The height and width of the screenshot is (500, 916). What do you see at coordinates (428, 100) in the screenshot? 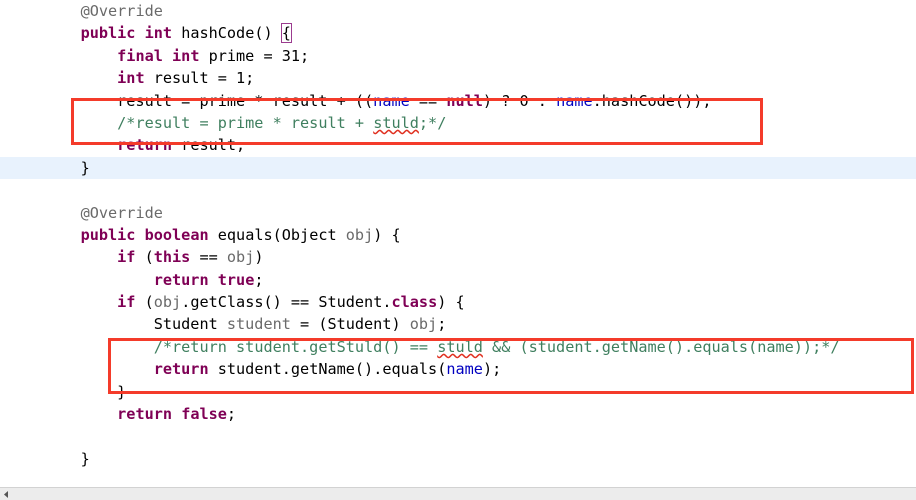
I see `code-token: ==` at bounding box center [428, 100].